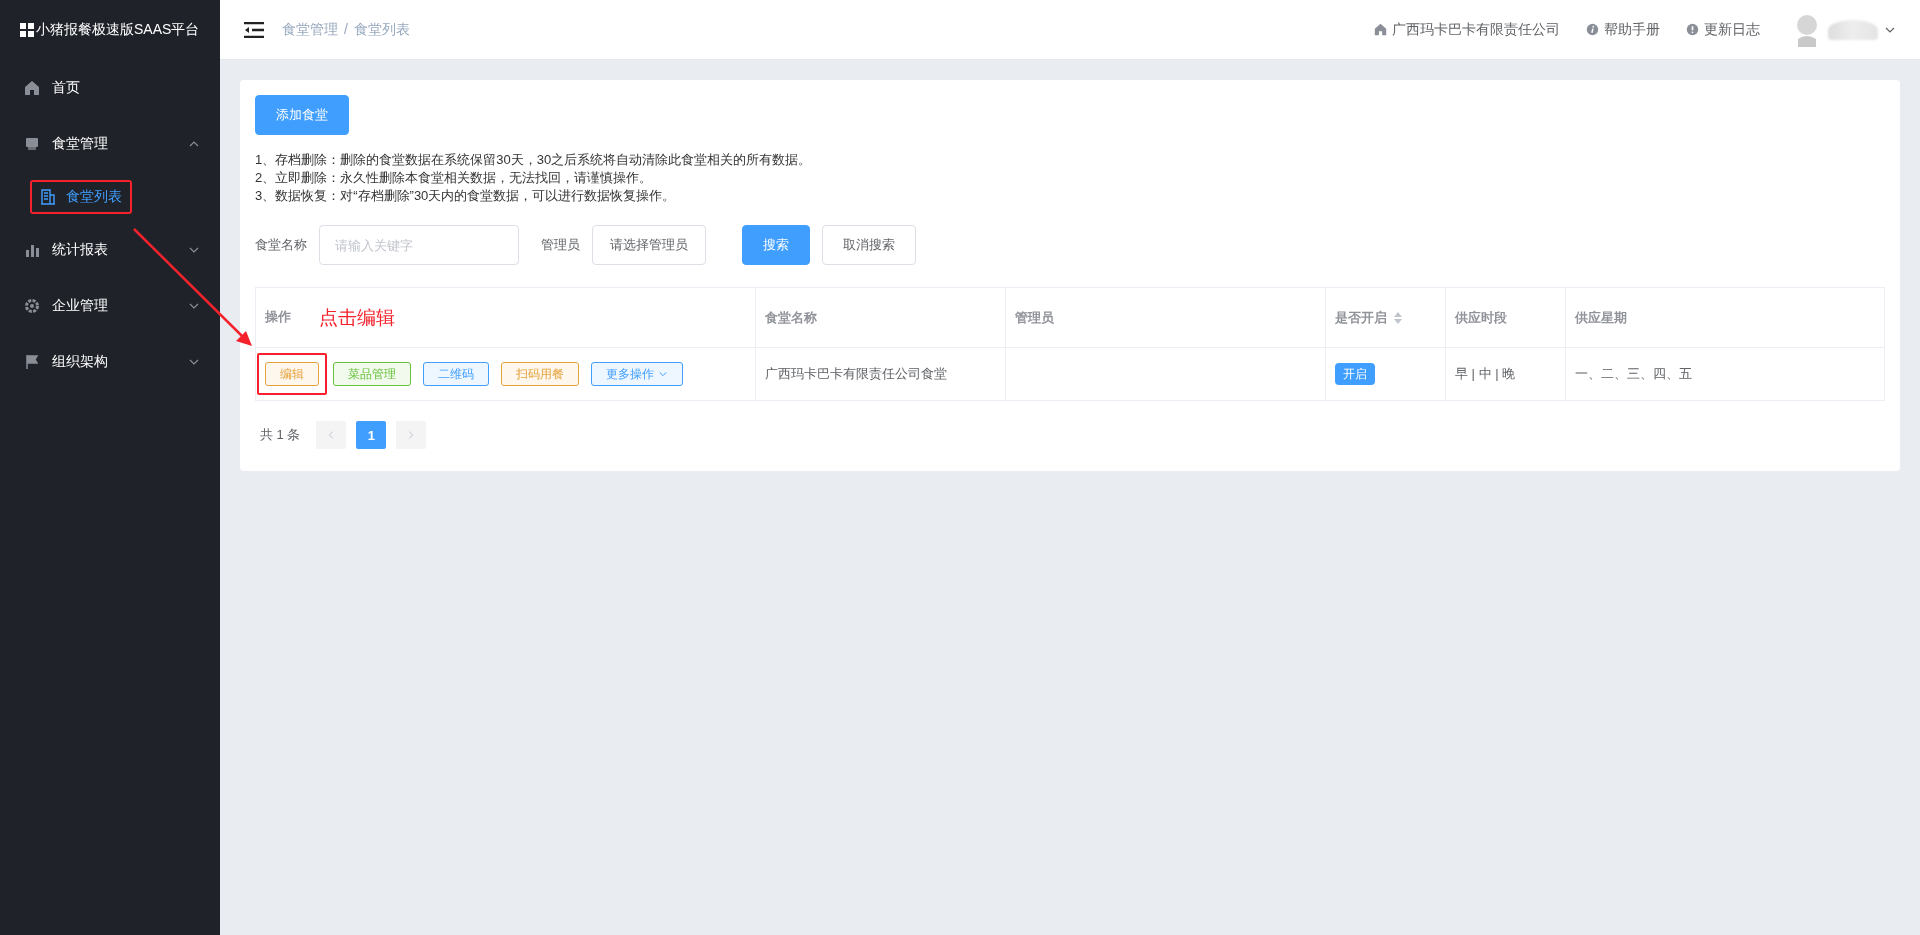 Image resolution: width=1920 pixels, height=935 pixels. Describe the element at coordinates (1467, 29) in the screenshot. I see `header-link: 广西玛卡巴卡有限责任公司` at that location.